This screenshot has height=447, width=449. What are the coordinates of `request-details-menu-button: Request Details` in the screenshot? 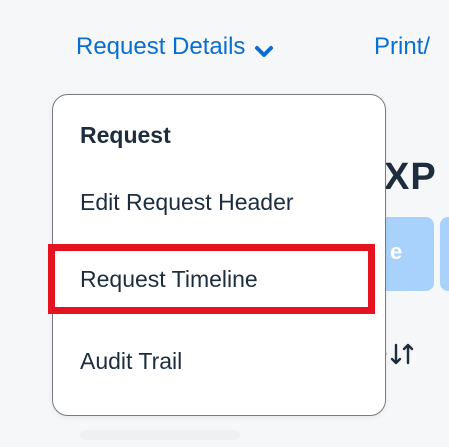 It's located at (175, 47).